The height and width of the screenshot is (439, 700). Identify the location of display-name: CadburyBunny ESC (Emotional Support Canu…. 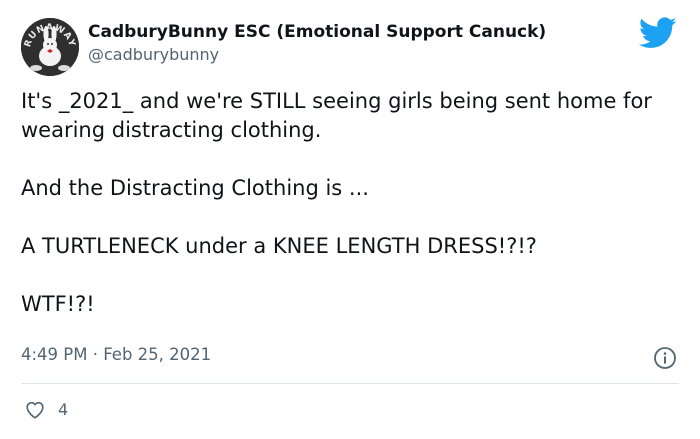
(317, 32).